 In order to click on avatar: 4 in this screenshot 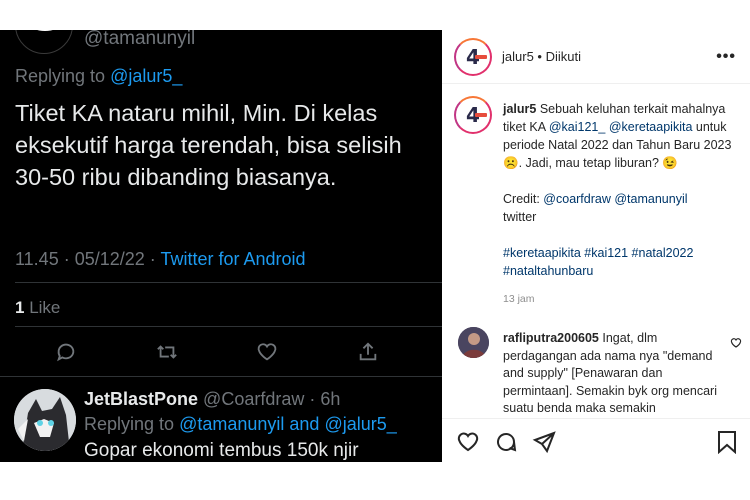, I will do `click(473, 57)`.